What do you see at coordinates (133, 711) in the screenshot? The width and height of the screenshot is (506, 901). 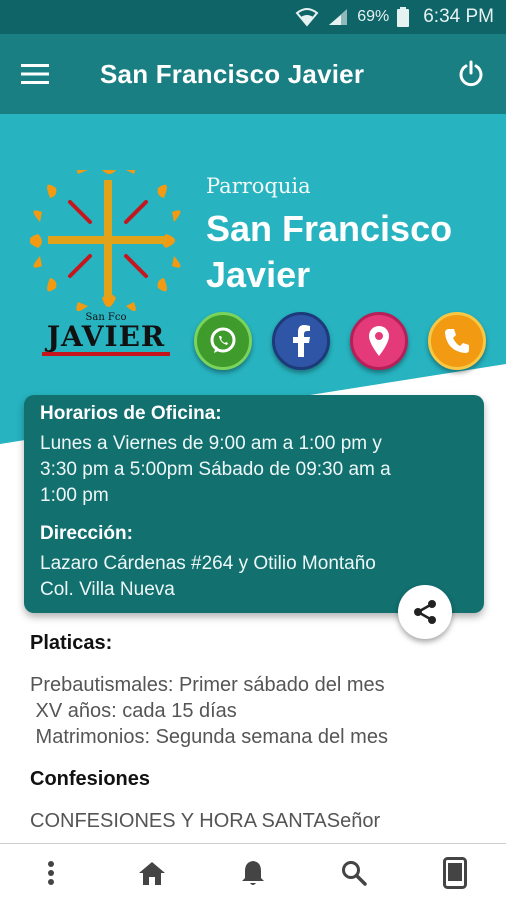 I see `platicas-line2: XV años: cada 15 días` at bounding box center [133, 711].